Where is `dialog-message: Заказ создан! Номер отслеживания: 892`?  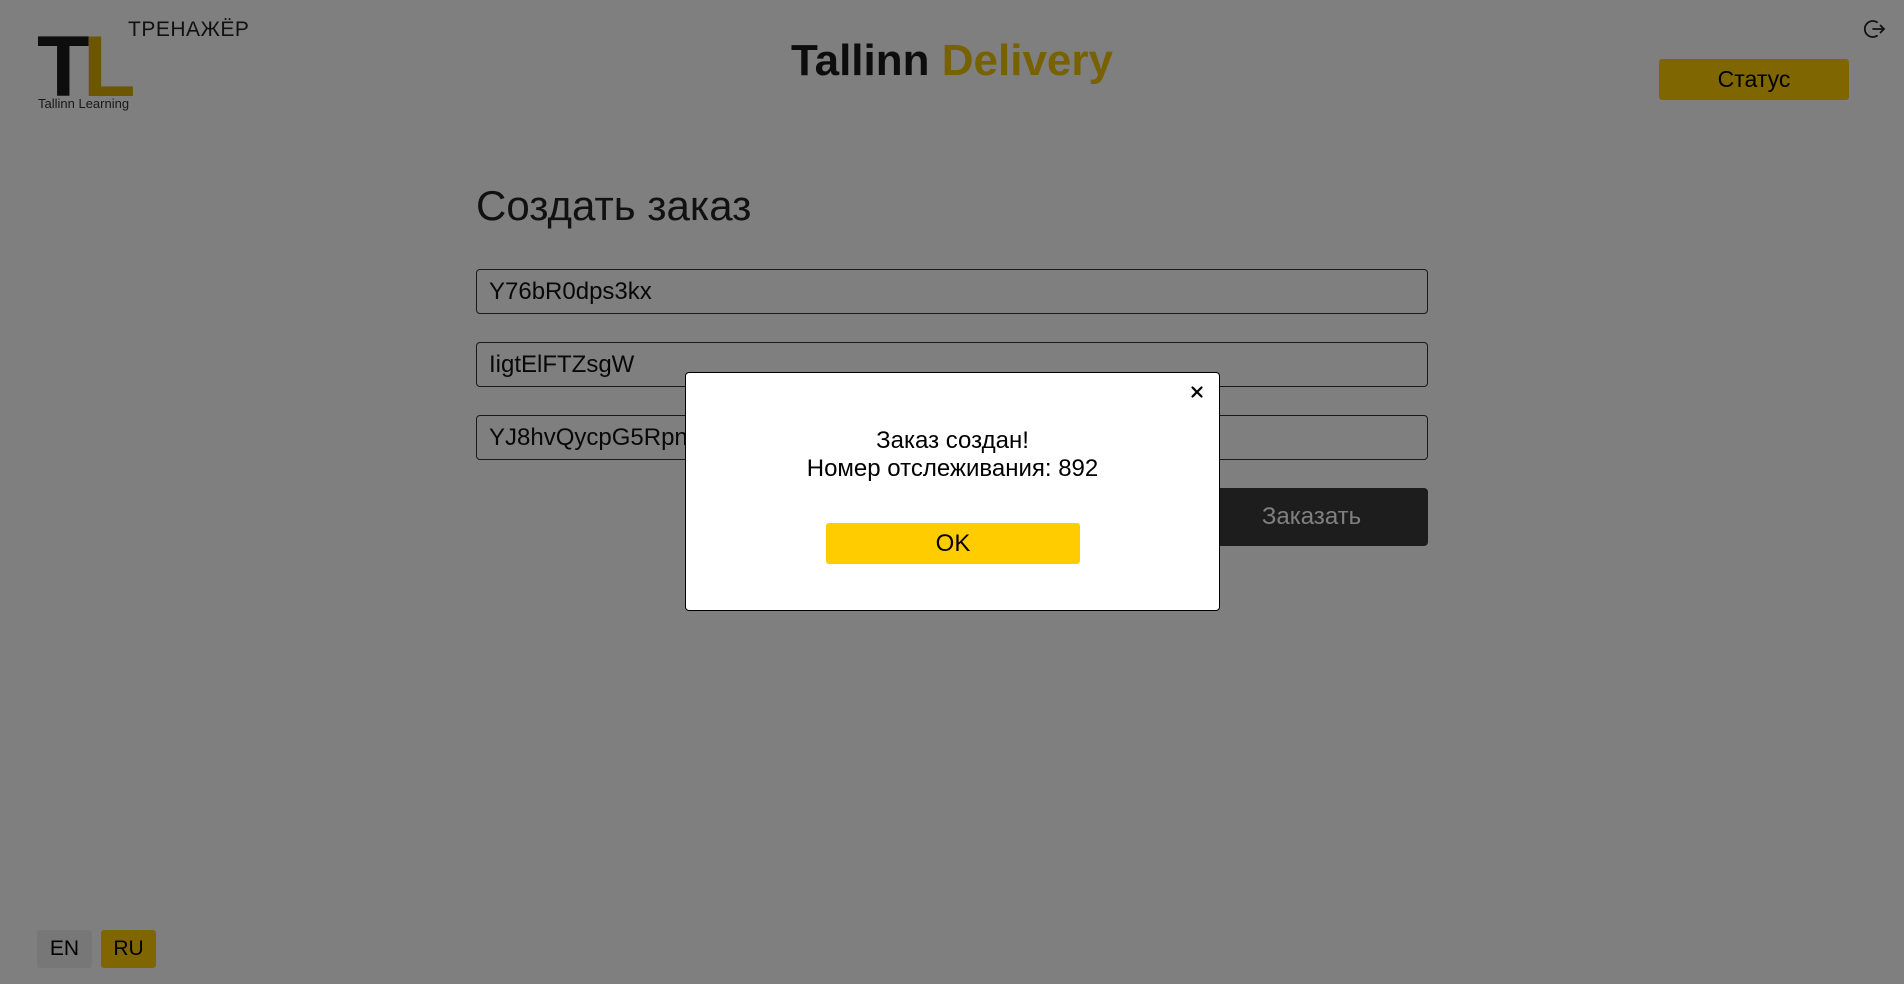
dialog-message: Заказ создан! Номер отслеживания: 892 is located at coordinates (952, 455).